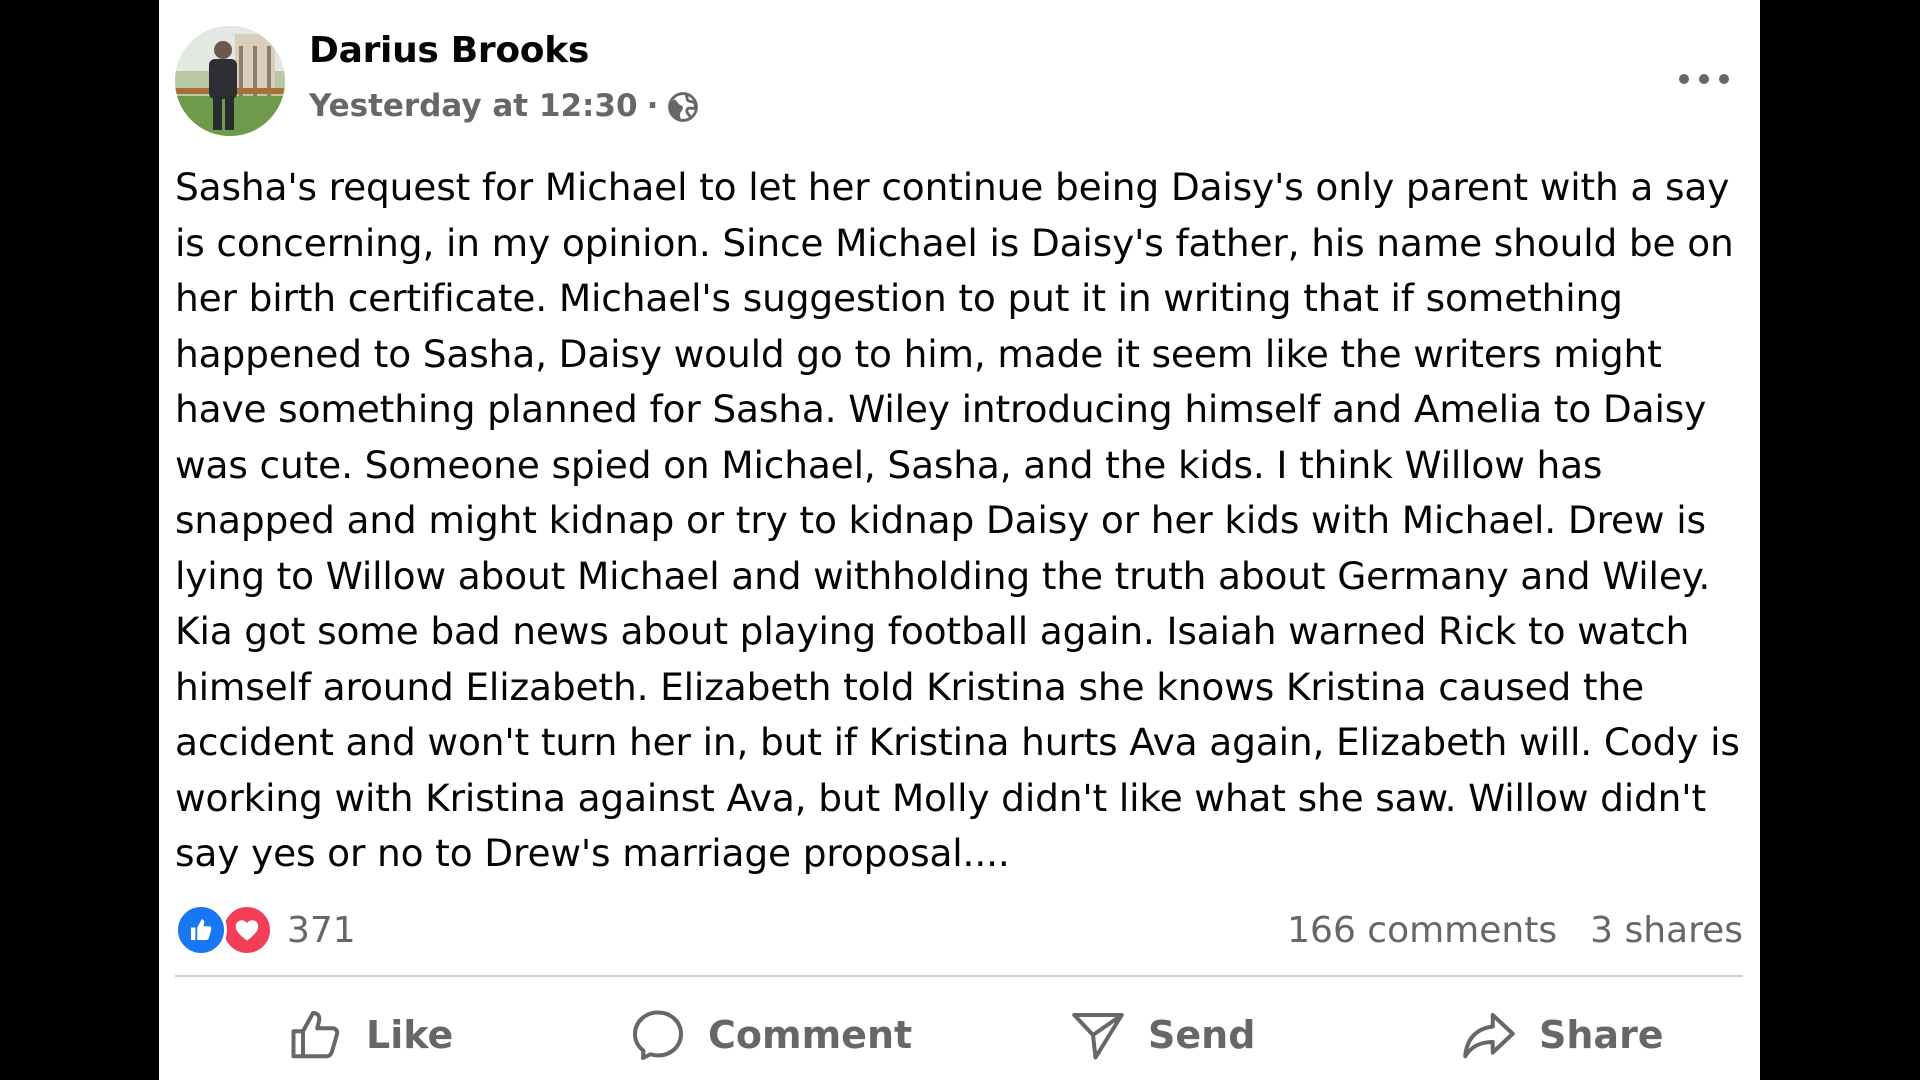 This screenshot has height=1080, width=1920. What do you see at coordinates (449, 50) in the screenshot?
I see `author-name: Darius Brooks` at bounding box center [449, 50].